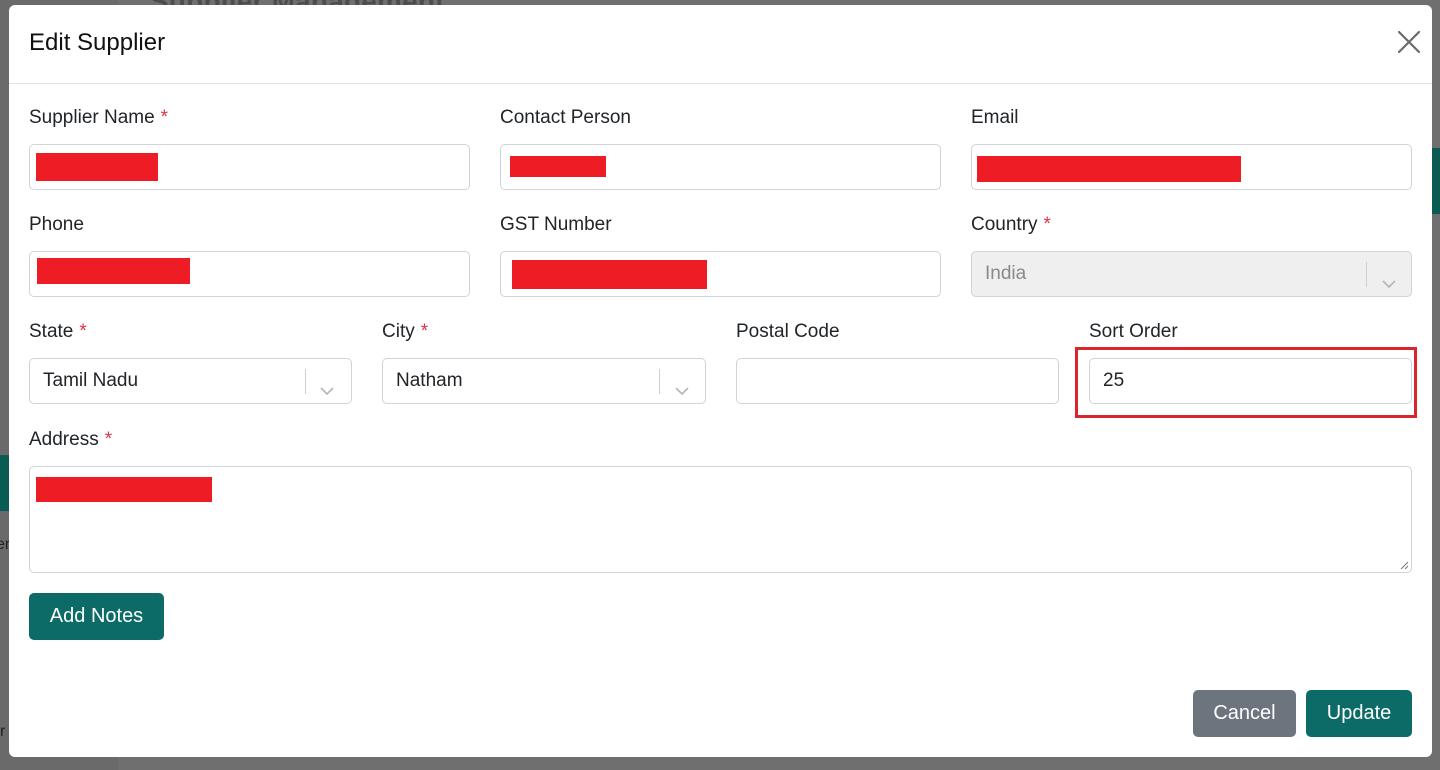 This screenshot has height=770, width=1440. Describe the element at coordinates (565, 117) in the screenshot. I see `contact-person-label: Contact Person` at that location.